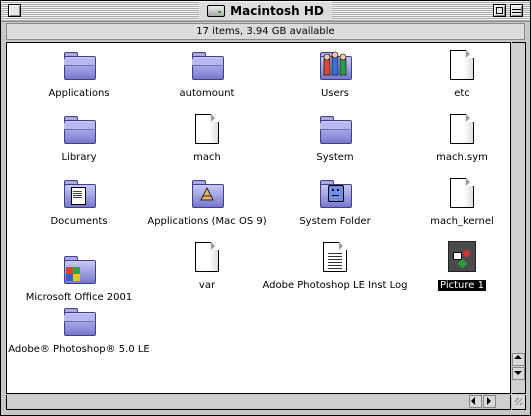  I want to click on system-folder-icon, so click(335, 193).